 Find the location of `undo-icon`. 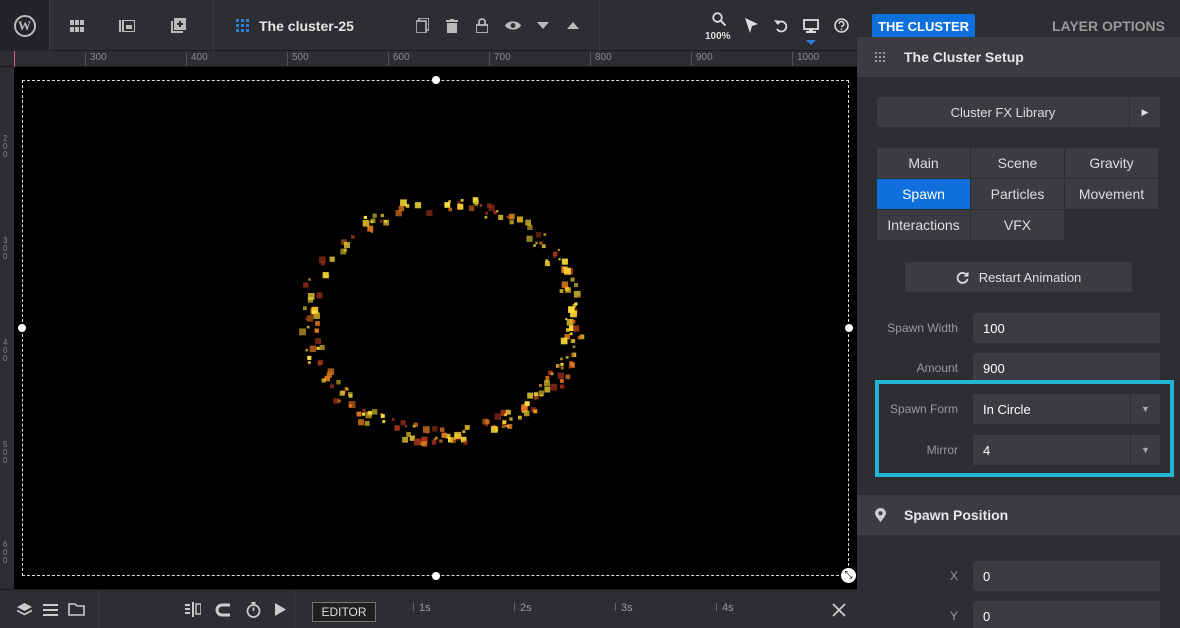

undo-icon is located at coordinates (781, 25).